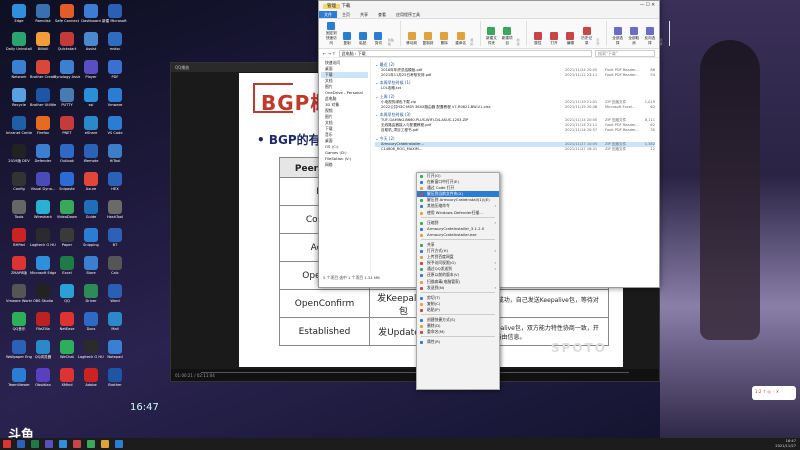 The image size is (800, 450). Describe the element at coordinates (649, 36) in the screenshot. I see `ribbon-button: 反向选择` at that location.